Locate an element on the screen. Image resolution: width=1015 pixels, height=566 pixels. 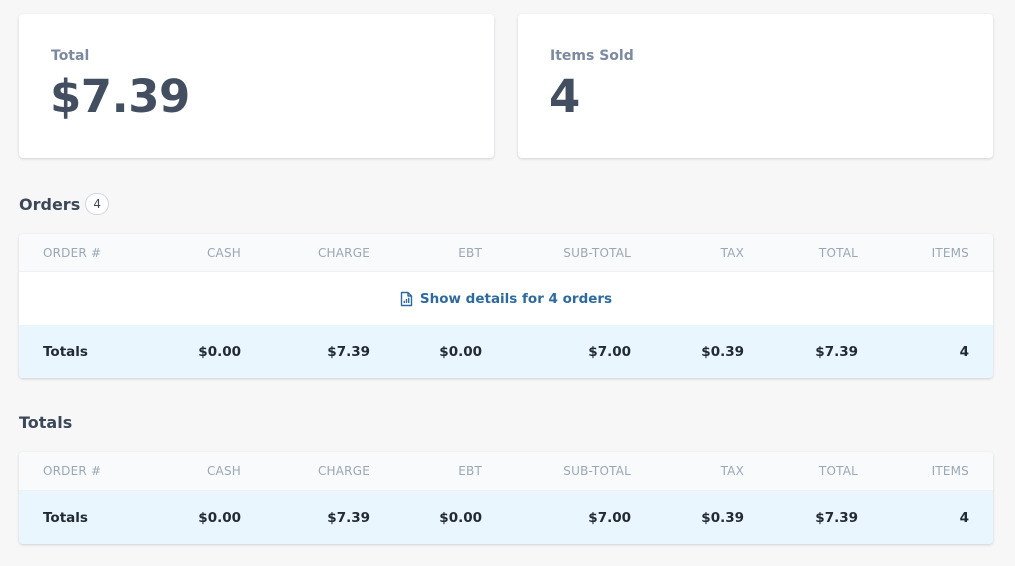
orders-section-title: Orders 4 is located at coordinates (64, 204).